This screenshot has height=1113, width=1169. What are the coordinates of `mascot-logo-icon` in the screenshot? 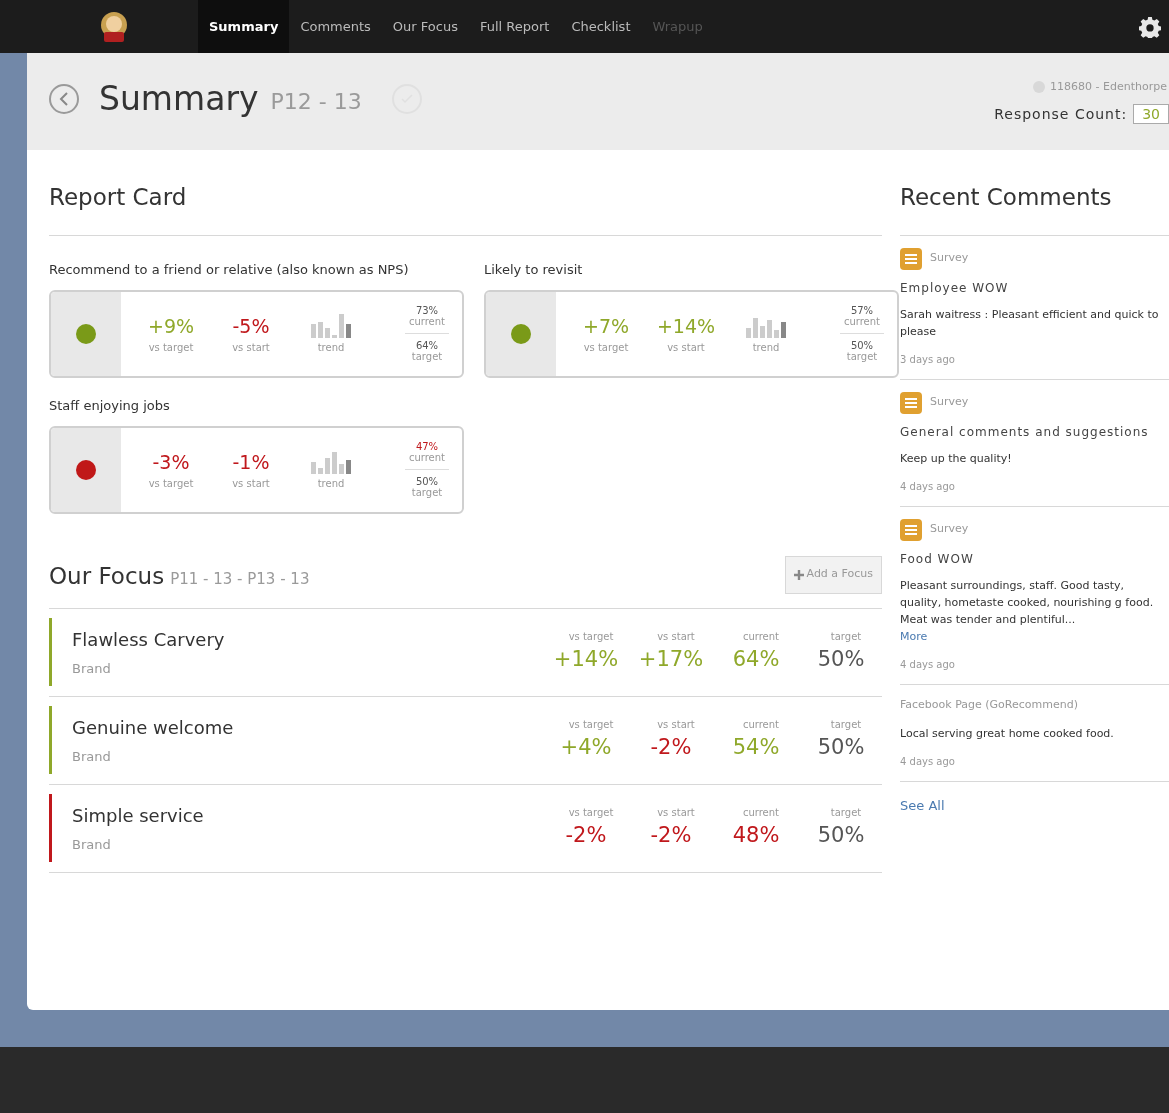 It's located at (114, 26).